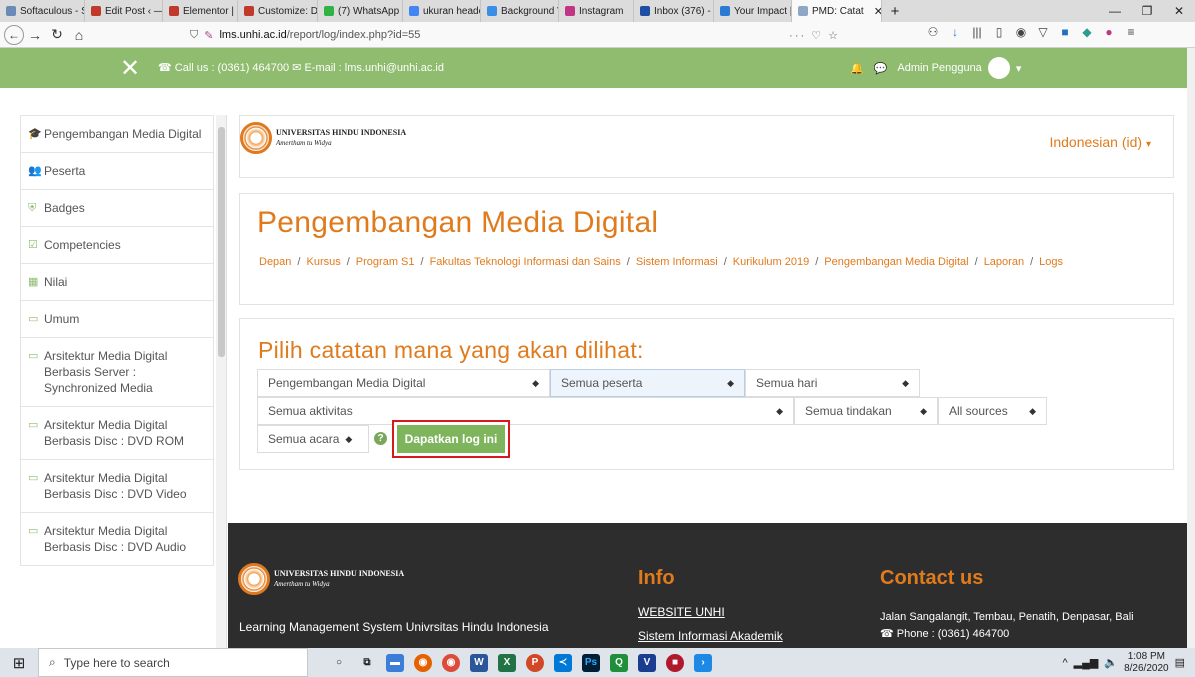 This screenshot has height=677, width=1195. I want to click on breadcrumb-link: Depan, so click(275, 262).